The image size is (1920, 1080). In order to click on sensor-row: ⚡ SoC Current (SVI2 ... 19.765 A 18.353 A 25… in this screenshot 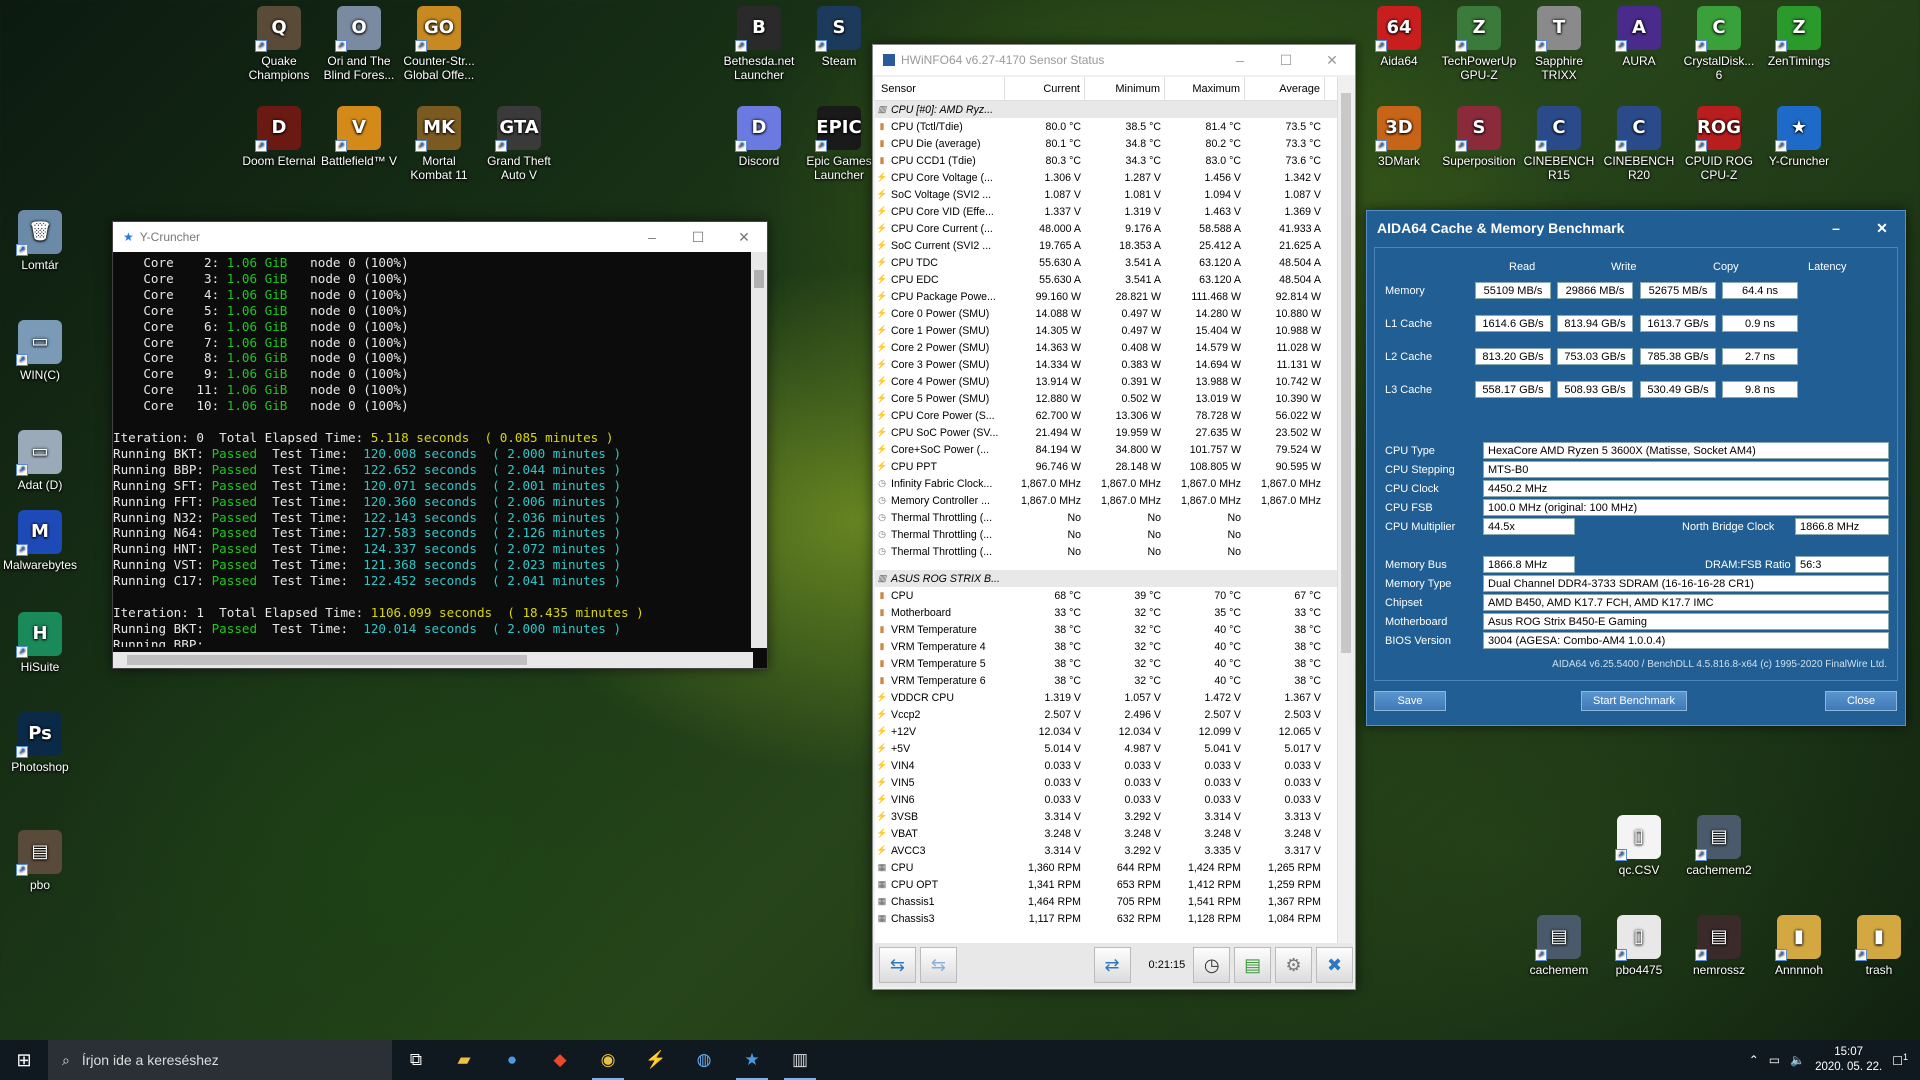, I will do `click(1106, 245)`.